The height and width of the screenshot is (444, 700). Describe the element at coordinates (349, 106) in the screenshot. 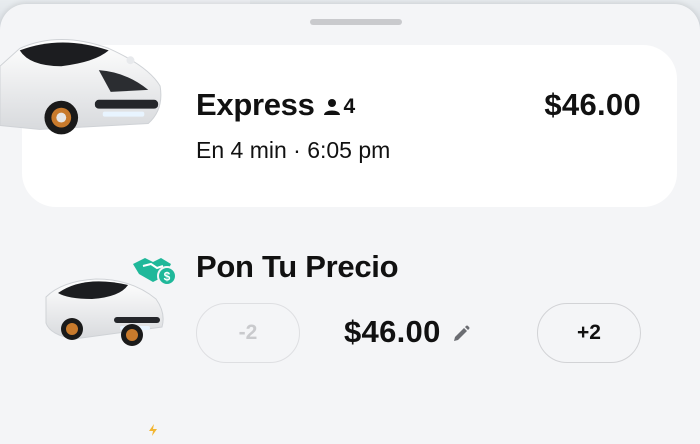

I see `seat-count: 4` at that location.